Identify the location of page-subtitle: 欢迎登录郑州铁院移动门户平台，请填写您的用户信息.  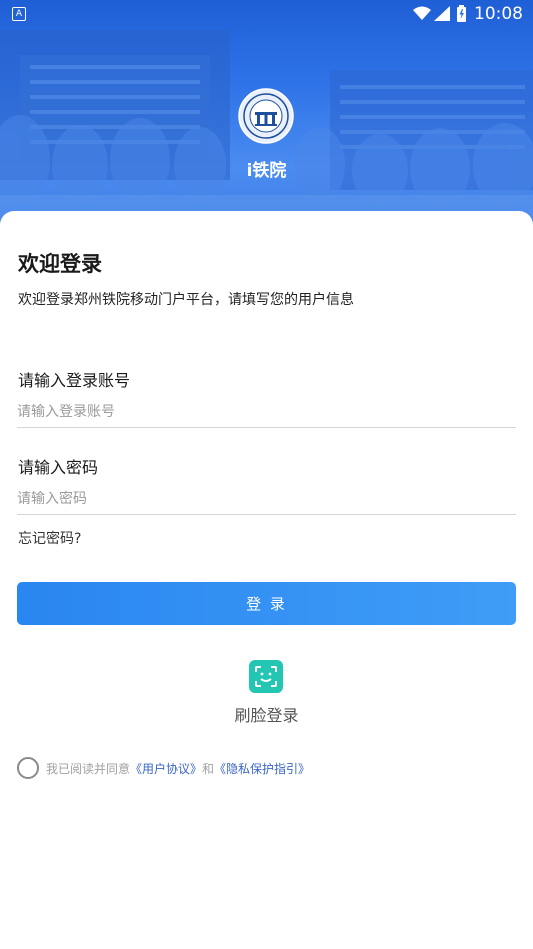
(186, 300).